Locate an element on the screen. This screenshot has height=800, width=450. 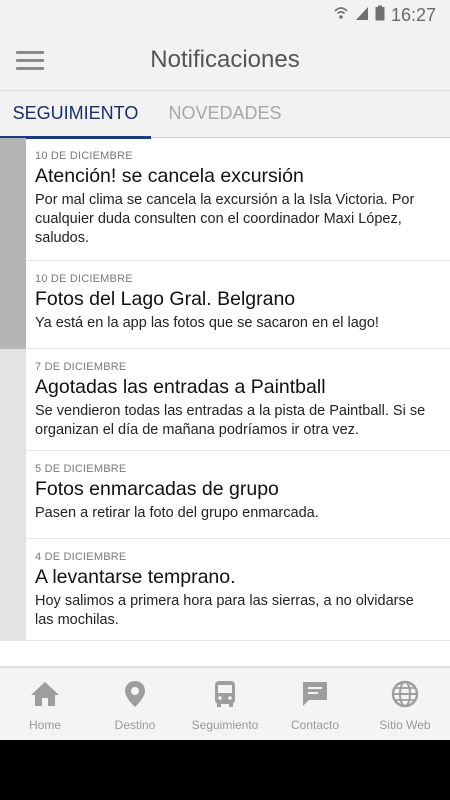
nav-label: Sitio Web is located at coordinates (405, 725).